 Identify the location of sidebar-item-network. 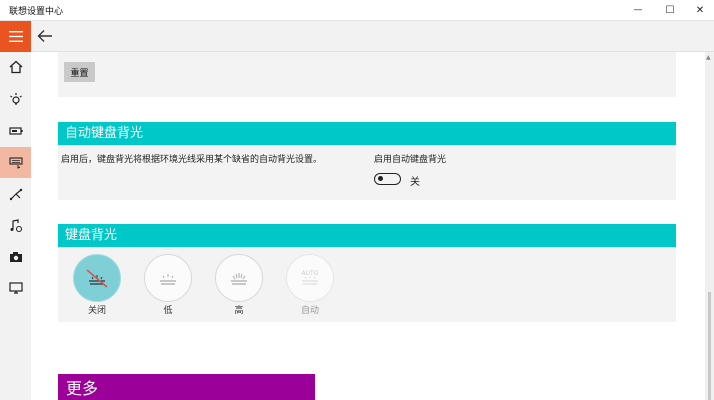
(15, 195).